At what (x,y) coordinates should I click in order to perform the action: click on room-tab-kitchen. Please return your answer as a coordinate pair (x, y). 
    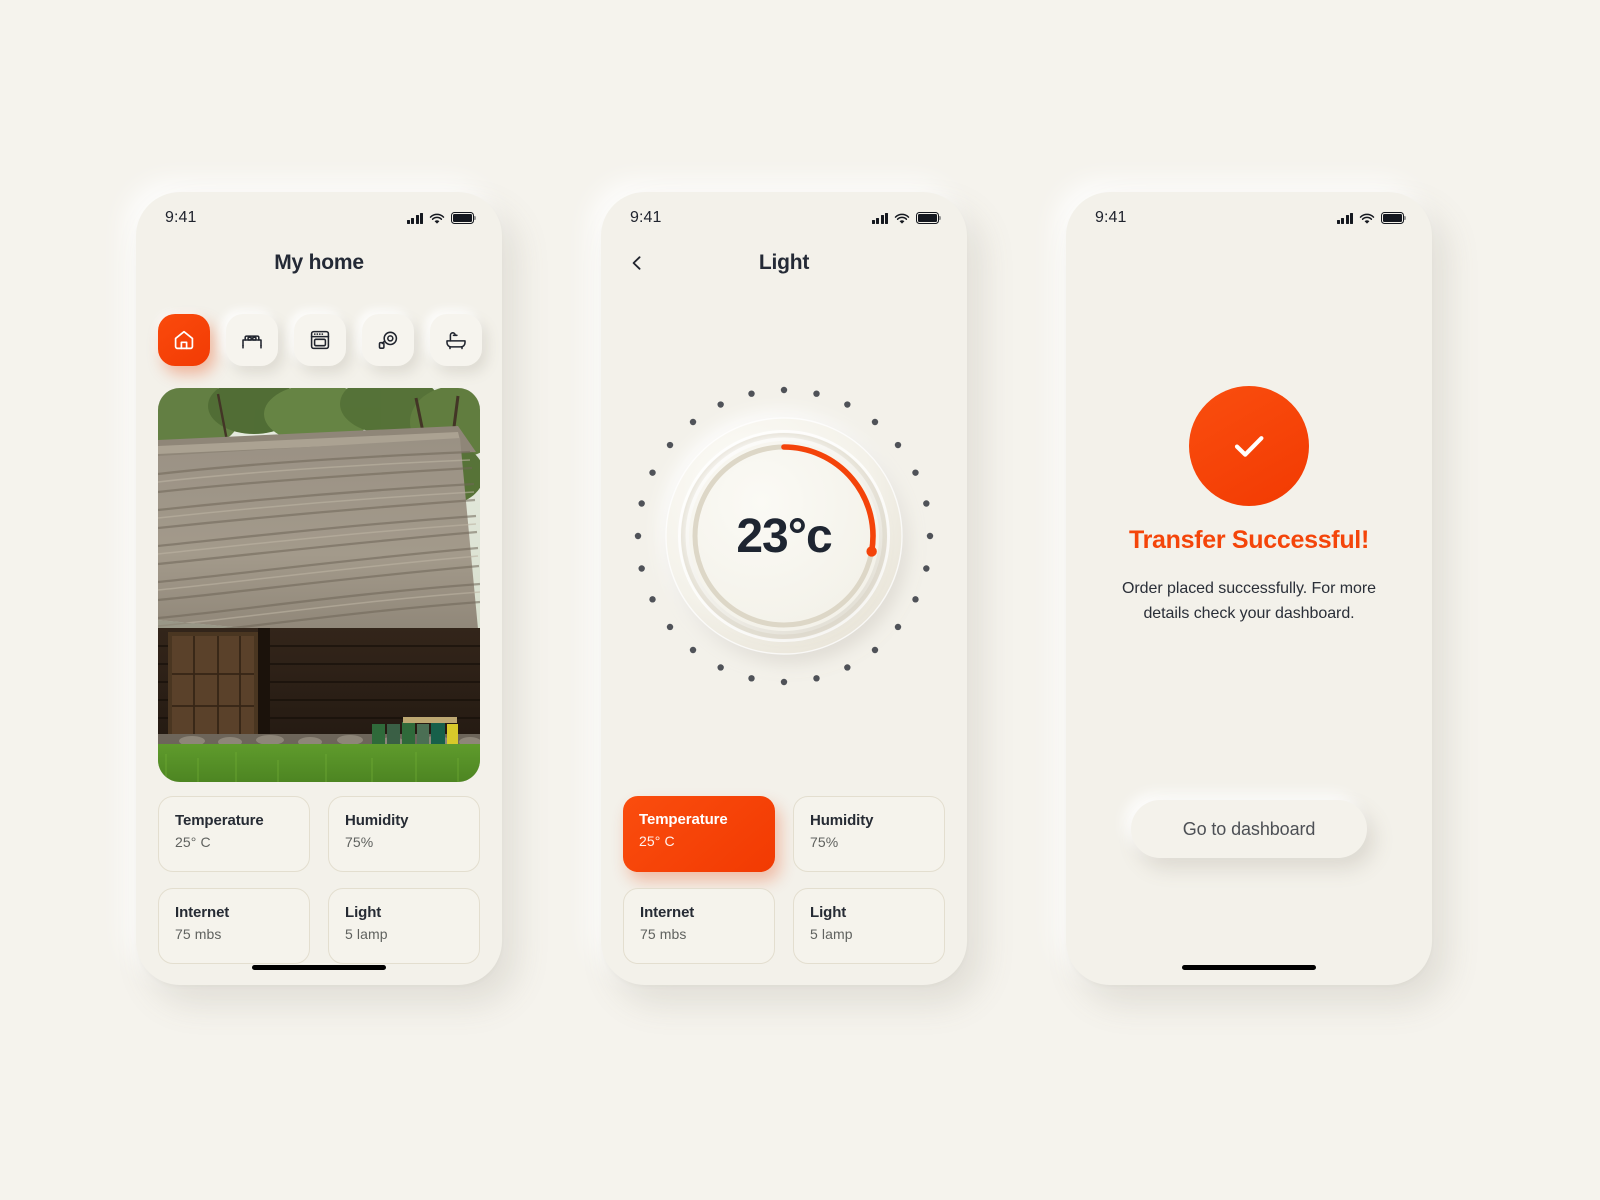
    Looking at the image, I should click on (320, 340).